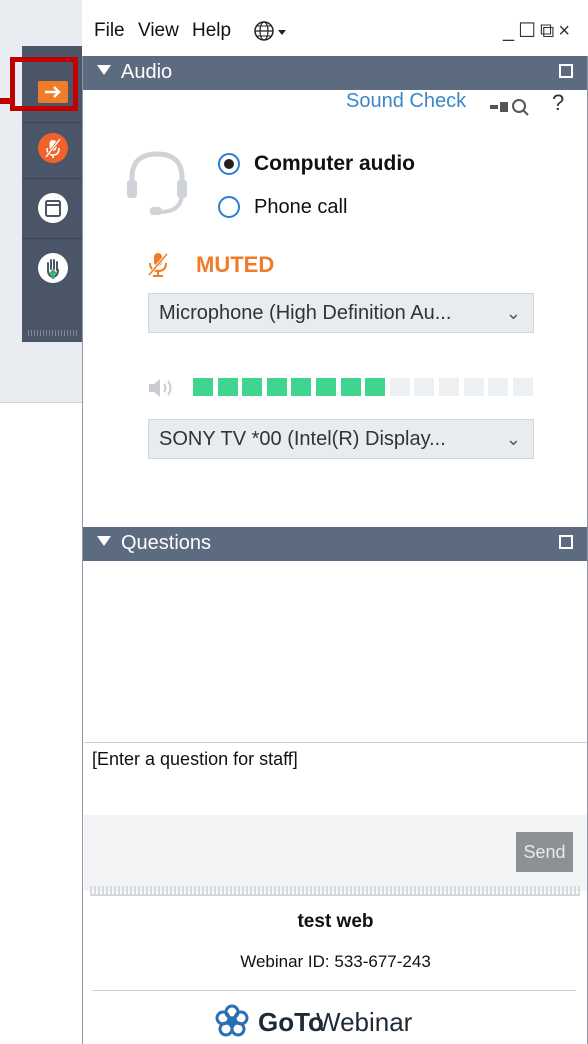 This screenshot has height=1044, width=588. I want to click on screen-viewer-button, so click(53, 208).